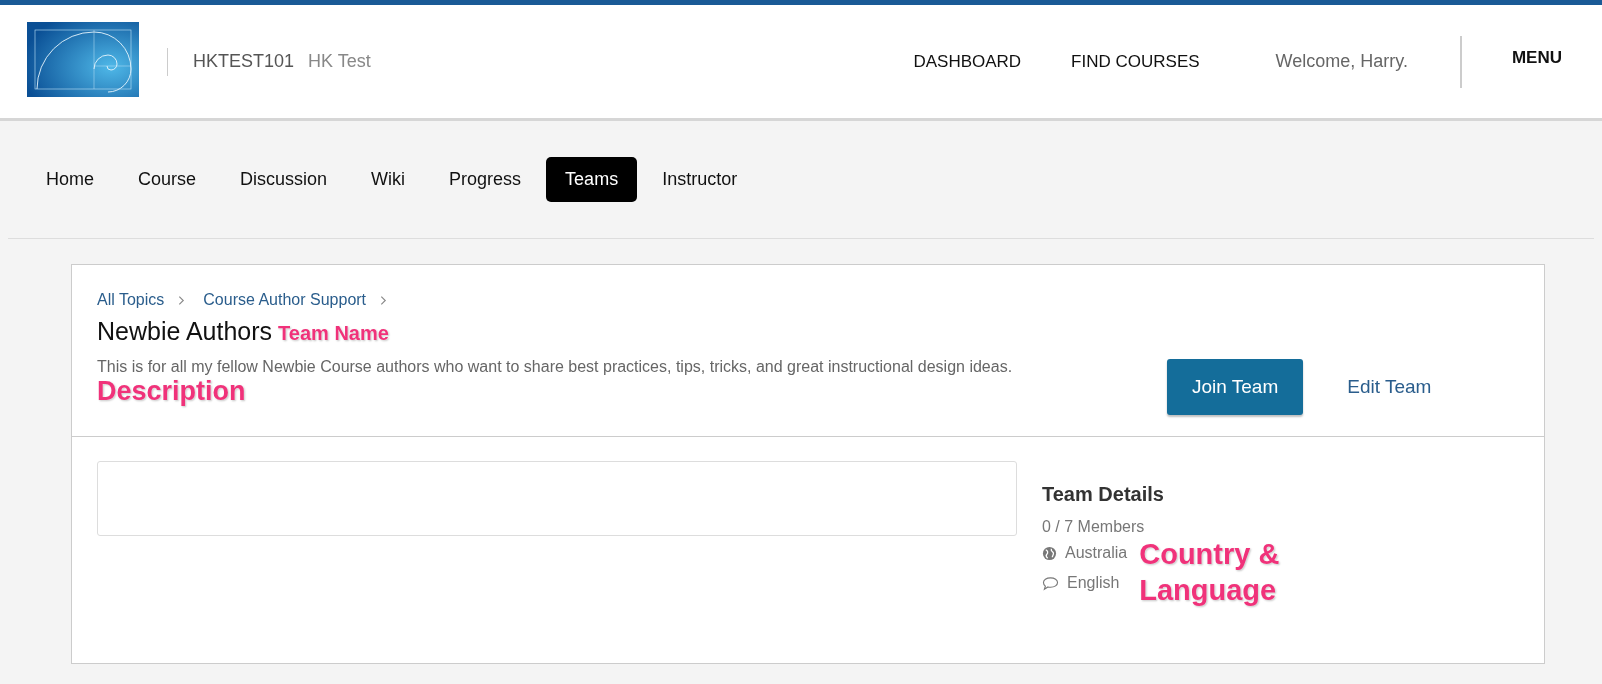  What do you see at coordinates (967, 61) in the screenshot?
I see `nav-link: DASHBOARD` at bounding box center [967, 61].